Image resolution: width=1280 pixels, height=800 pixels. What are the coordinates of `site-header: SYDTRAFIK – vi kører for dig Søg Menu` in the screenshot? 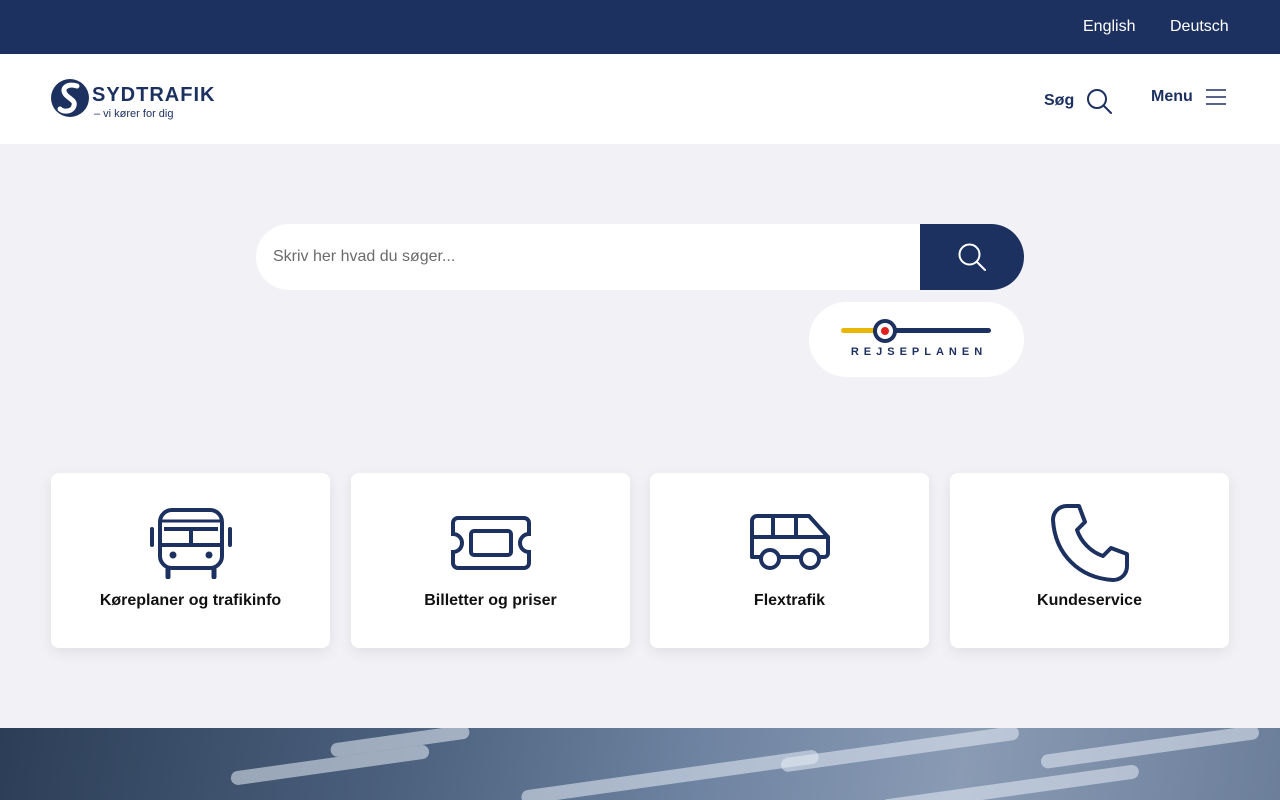 It's located at (640, 99).